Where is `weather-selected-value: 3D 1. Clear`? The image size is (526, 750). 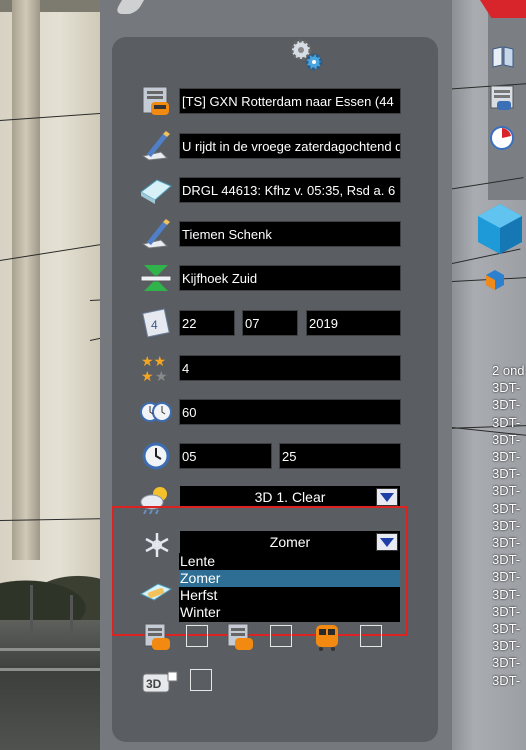 weather-selected-value: 3D 1. Clear is located at coordinates (290, 497).